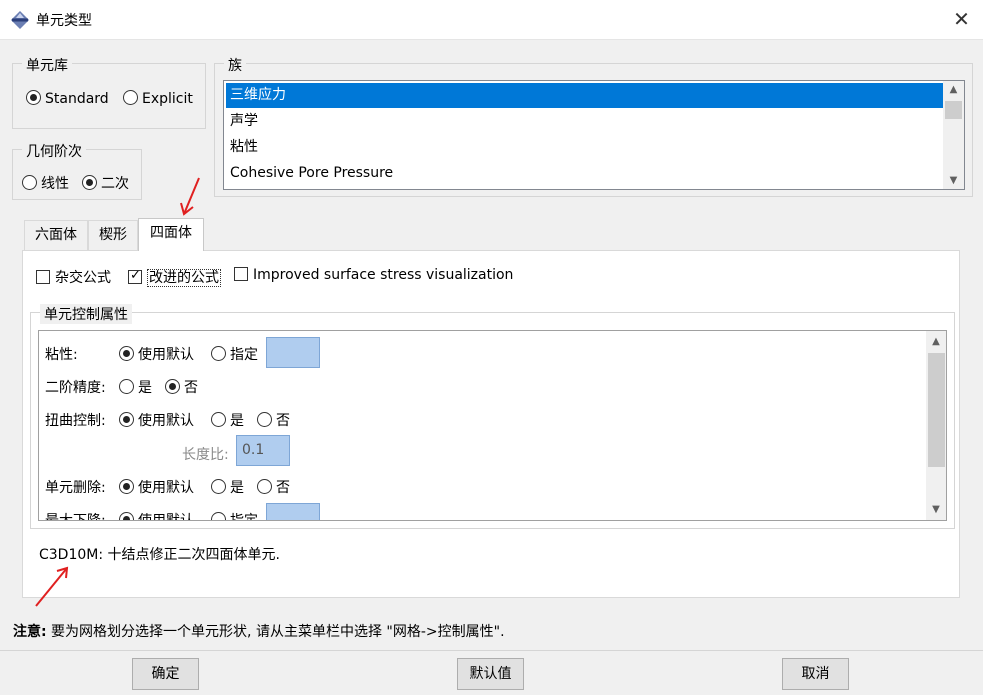  What do you see at coordinates (145, 388) in the screenshot?
I see `accuracy-yes-label: 是` at bounding box center [145, 388].